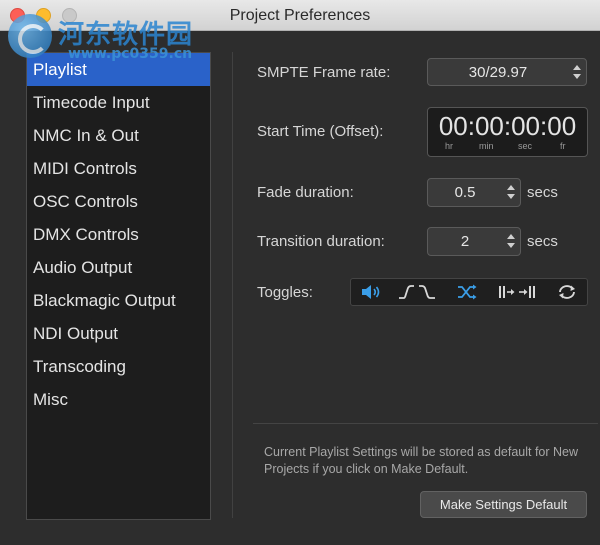 The width and height of the screenshot is (600, 545). Describe the element at coordinates (324, 72) in the screenshot. I see `smpte-frame-rate-label: SMPTE Frame rate:` at that location.